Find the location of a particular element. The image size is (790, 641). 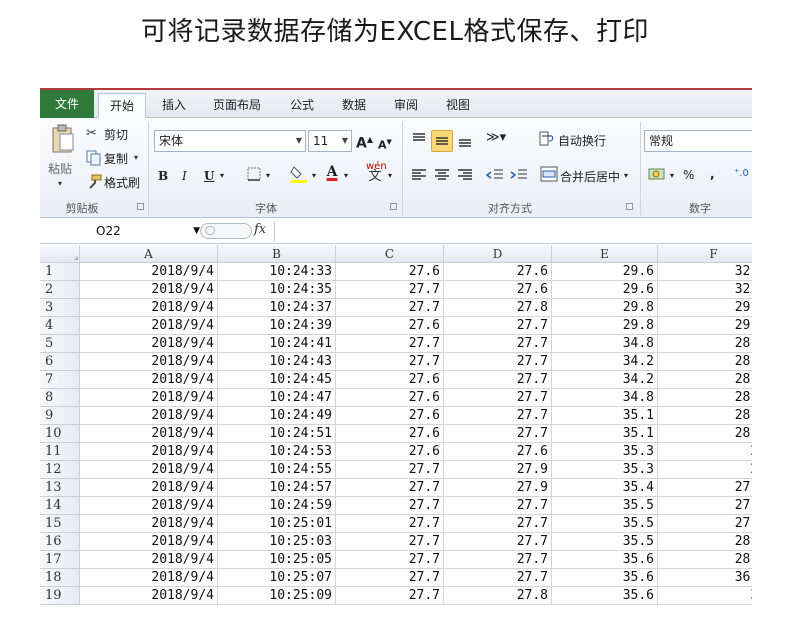

percent-icon: % is located at coordinates (688, 175).